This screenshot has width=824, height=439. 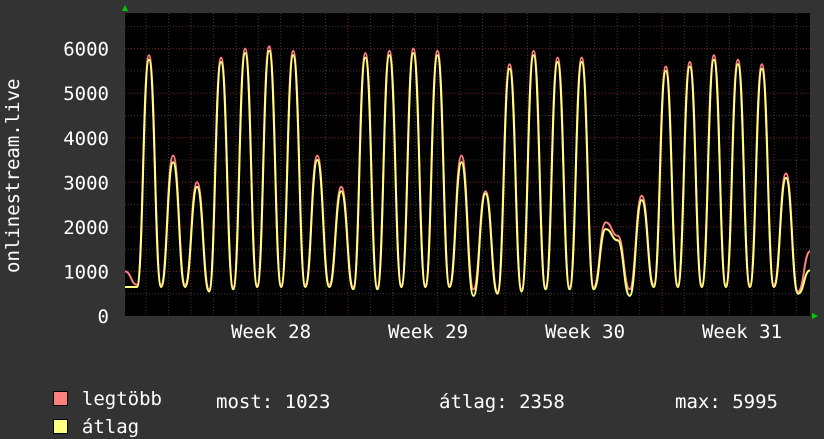 I want to click on stat-avg: átlag: 2358, so click(x=502, y=402).